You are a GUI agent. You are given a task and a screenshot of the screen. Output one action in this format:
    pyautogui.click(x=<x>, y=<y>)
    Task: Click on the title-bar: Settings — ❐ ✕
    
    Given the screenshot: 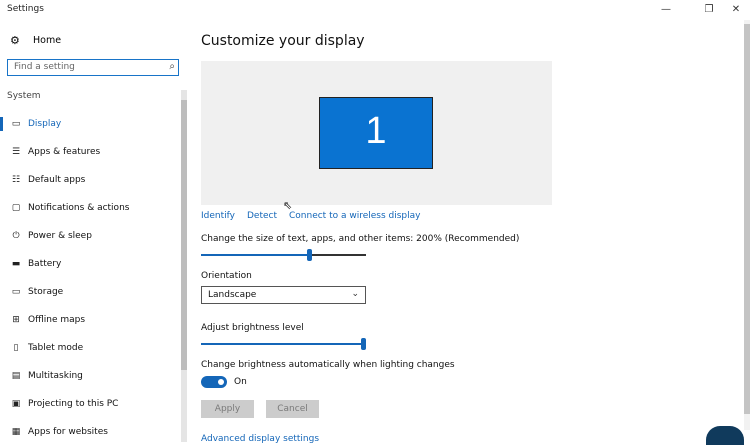 What is the action you would take?
    pyautogui.click(x=375, y=10)
    